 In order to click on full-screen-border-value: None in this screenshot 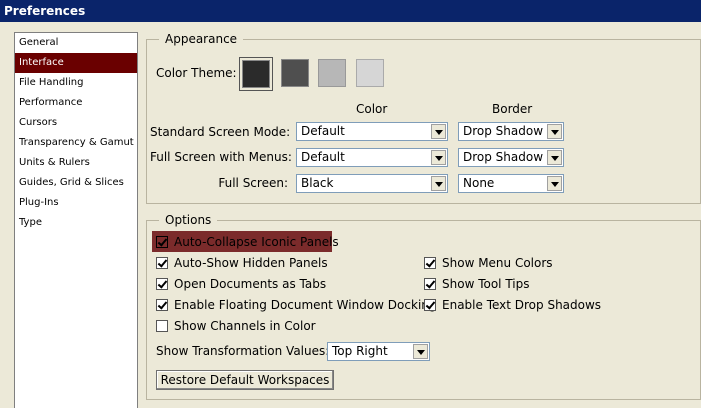, I will do `click(479, 183)`.